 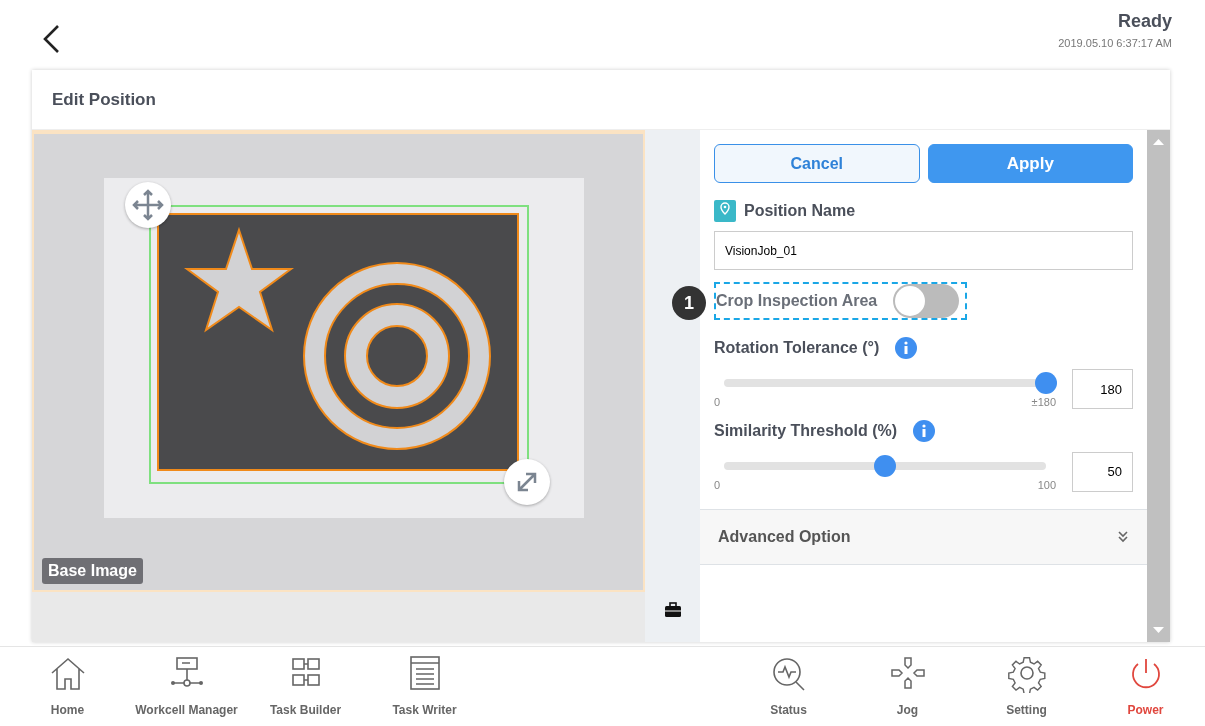 I want to click on status-text: Ready, so click(x=1144, y=21).